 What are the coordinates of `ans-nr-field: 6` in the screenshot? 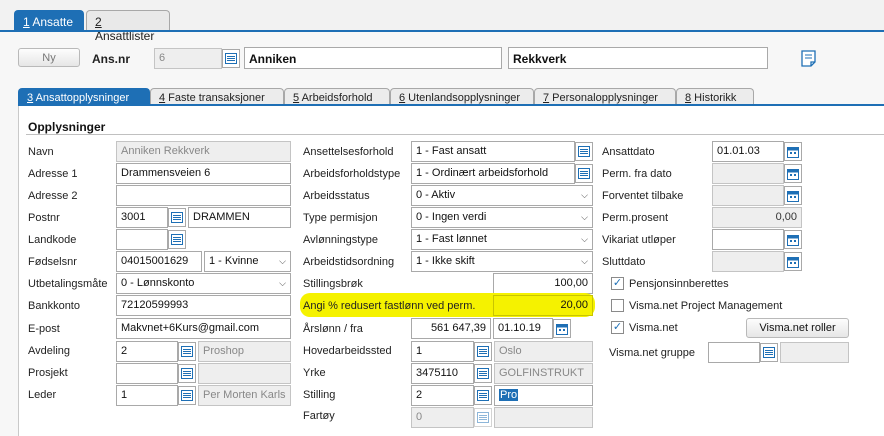 It's located at (188, 58).